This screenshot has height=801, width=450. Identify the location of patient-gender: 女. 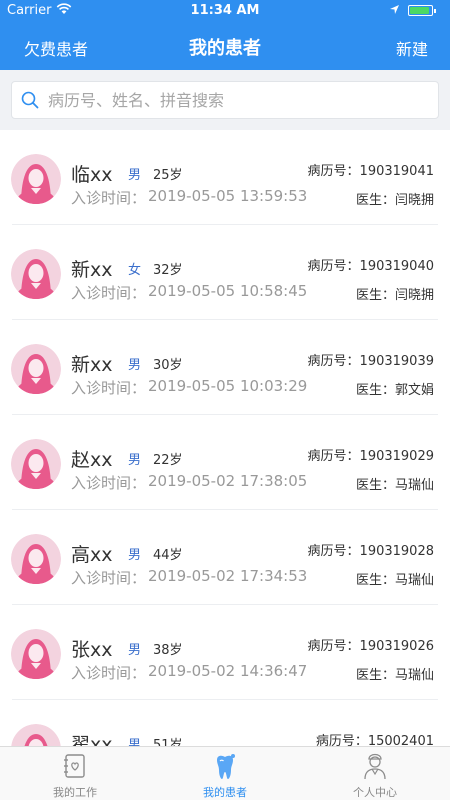
(135, 270).